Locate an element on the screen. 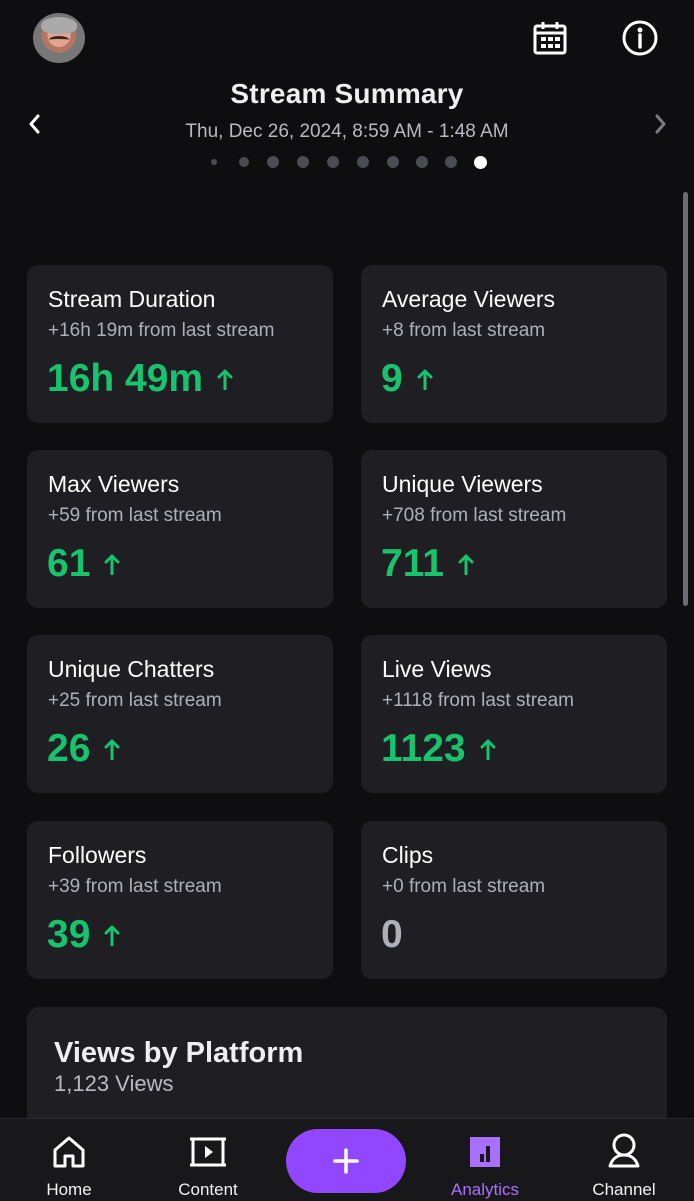 The image size is (694, 1201). stream-date-range: Thu, Dec 26, 2024, 8:59 AM - 1:48 AM is located at coordinates (347, 131).